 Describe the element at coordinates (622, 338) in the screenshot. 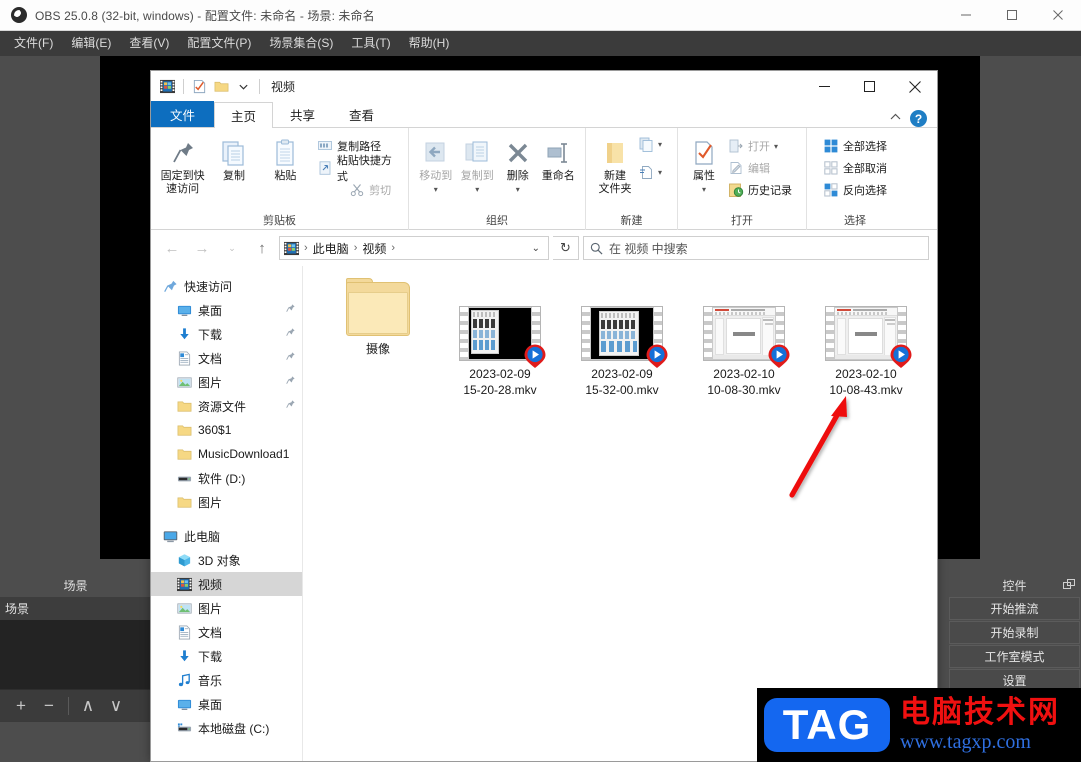

I see `file-item-video-2: 2023-02-09 15-32-00.mkv` at that location.